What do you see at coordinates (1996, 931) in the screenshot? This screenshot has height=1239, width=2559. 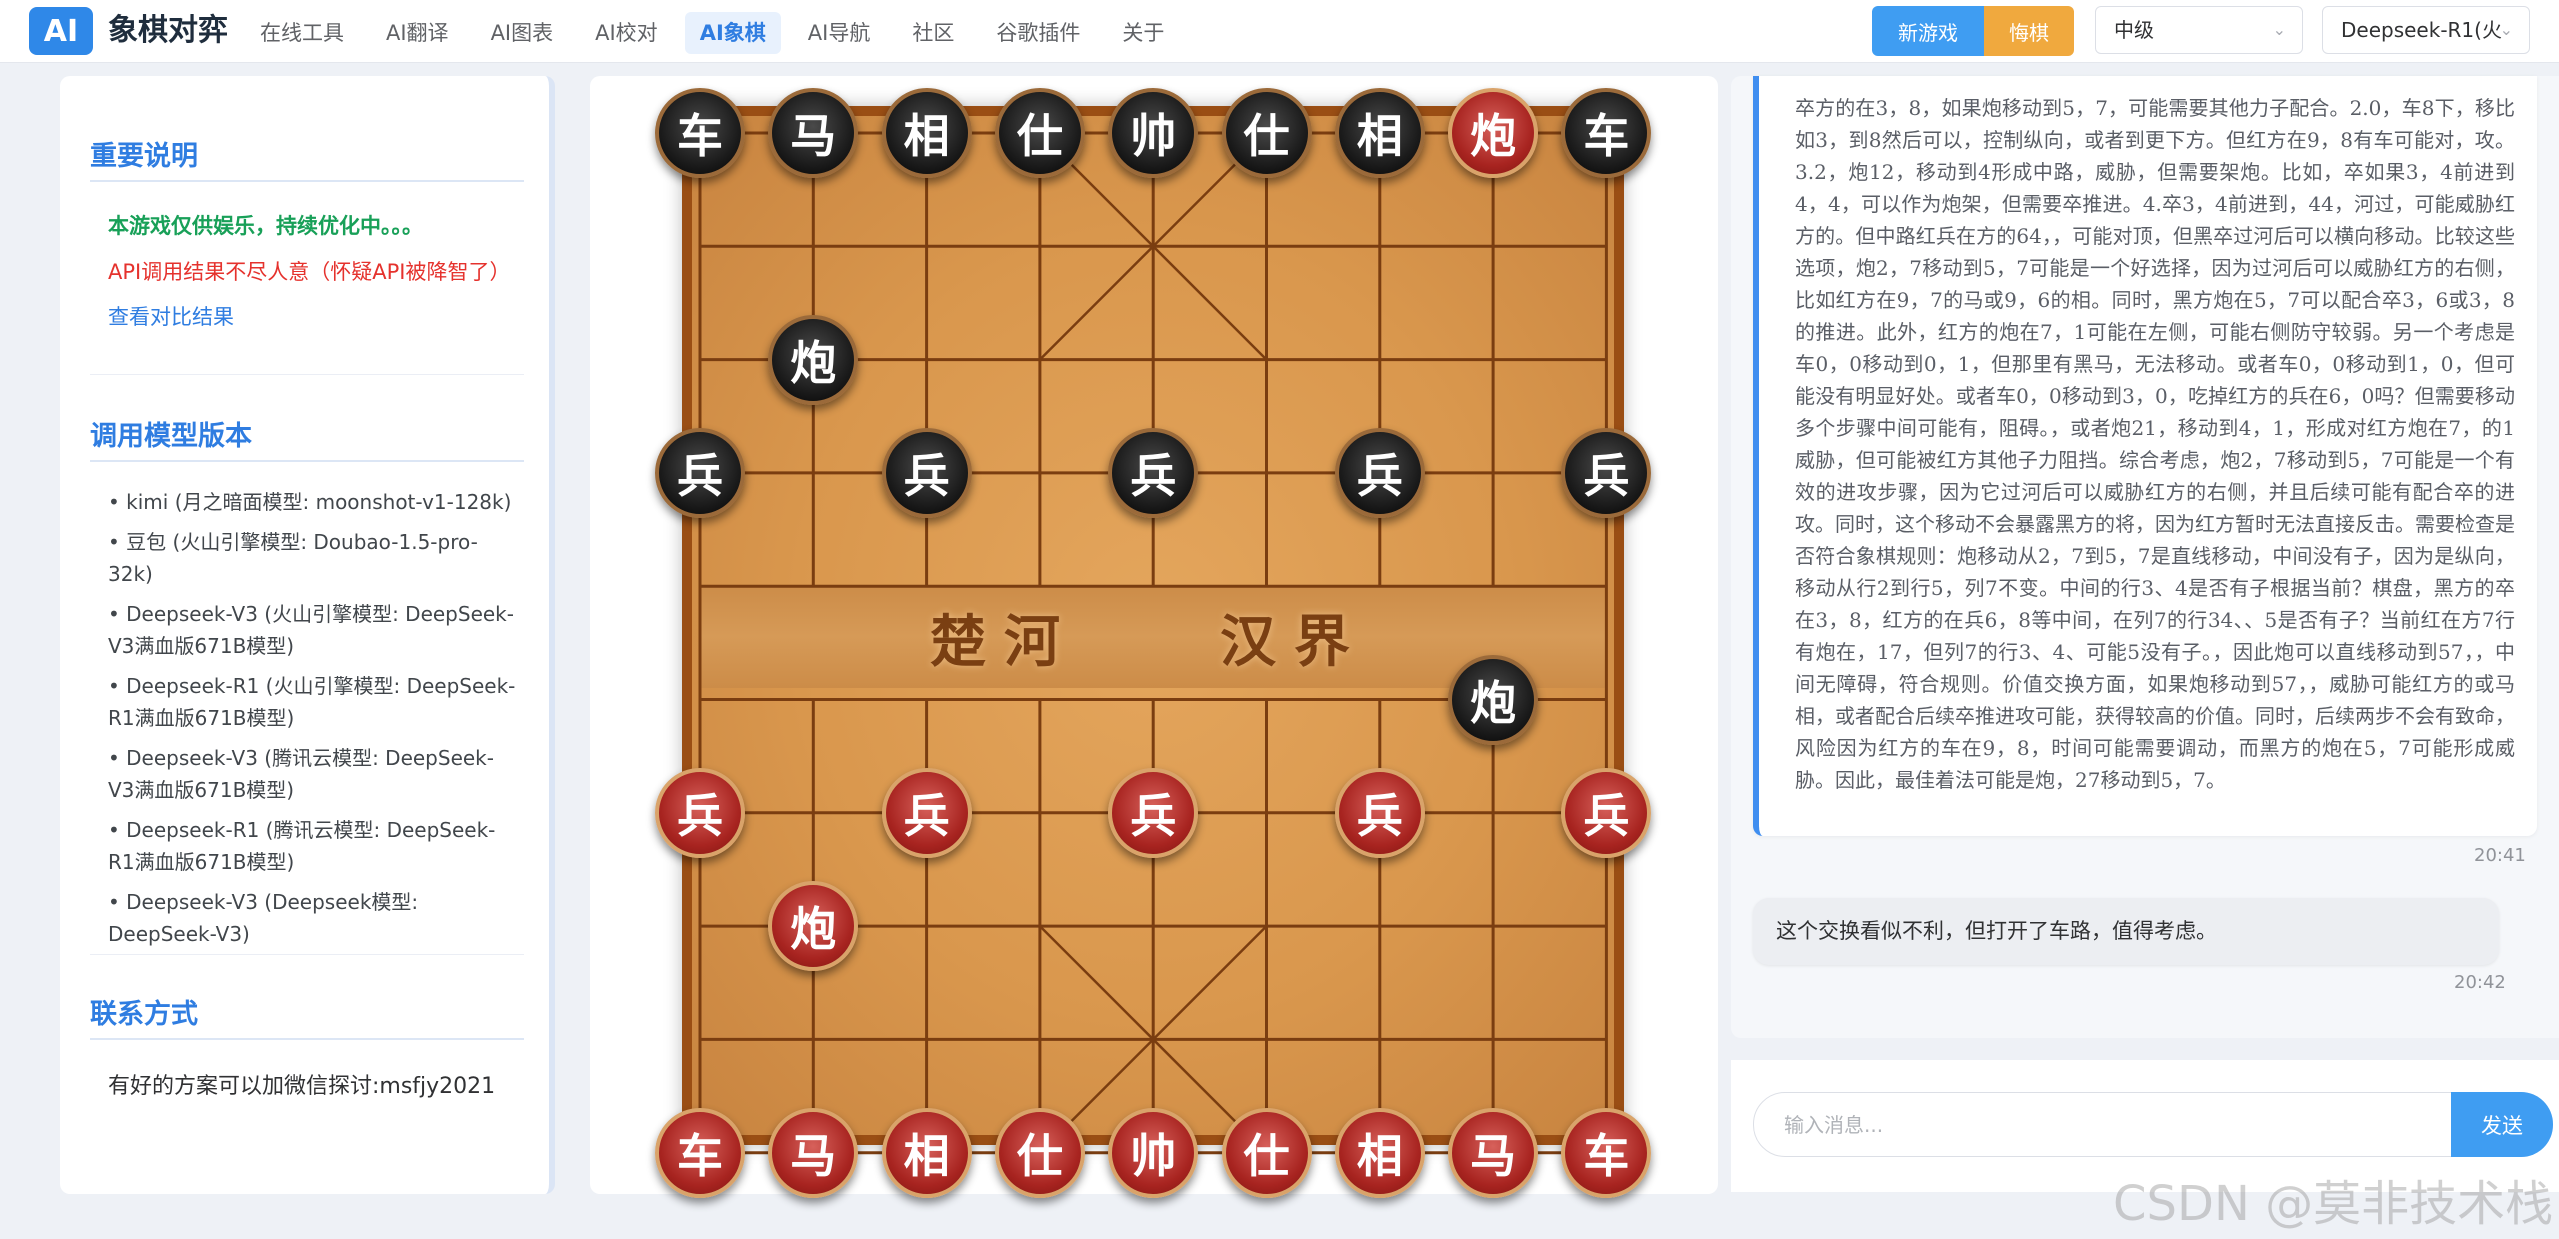 I see `user-message-text: 这个交换看似不利，但打开了车路，值得考虑。` at bounding box center [1996, 931].